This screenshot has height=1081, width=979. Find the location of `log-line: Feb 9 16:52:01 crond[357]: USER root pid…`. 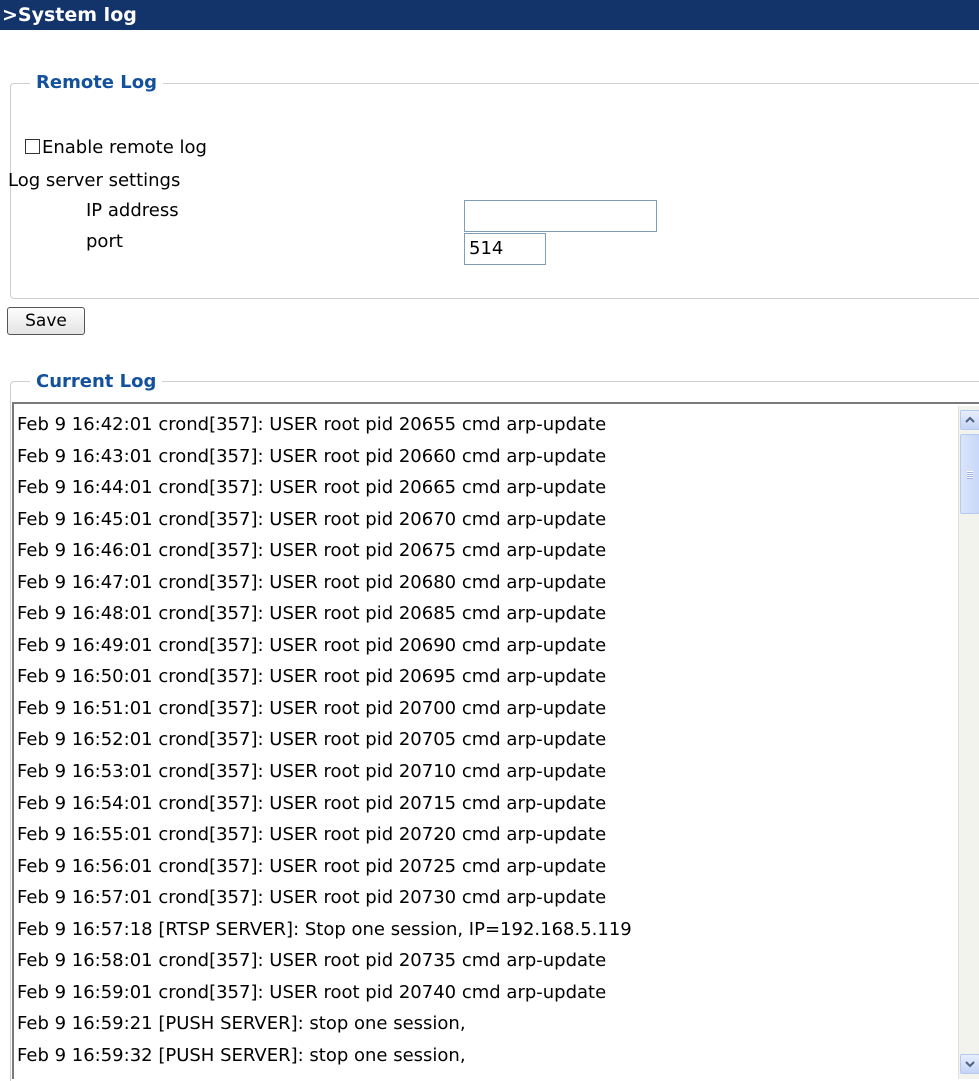

log-line: Feb 9 16:52:01 crond[357]: USER root pid… is located at coordinates (312, 740).